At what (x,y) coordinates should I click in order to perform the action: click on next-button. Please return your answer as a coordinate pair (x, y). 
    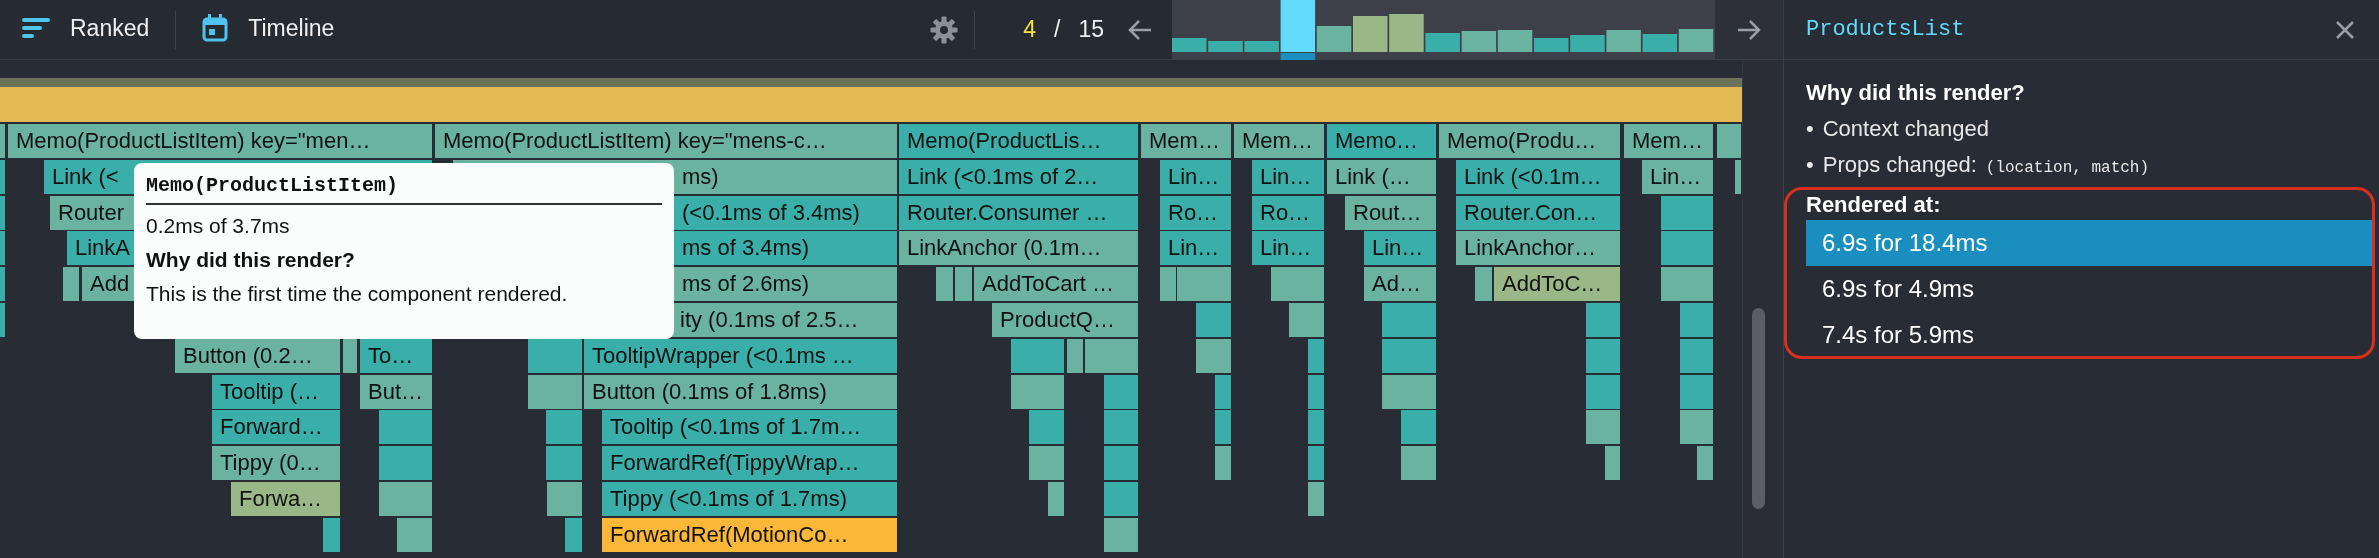
    Looking at the image, I should click on (1749, 29).